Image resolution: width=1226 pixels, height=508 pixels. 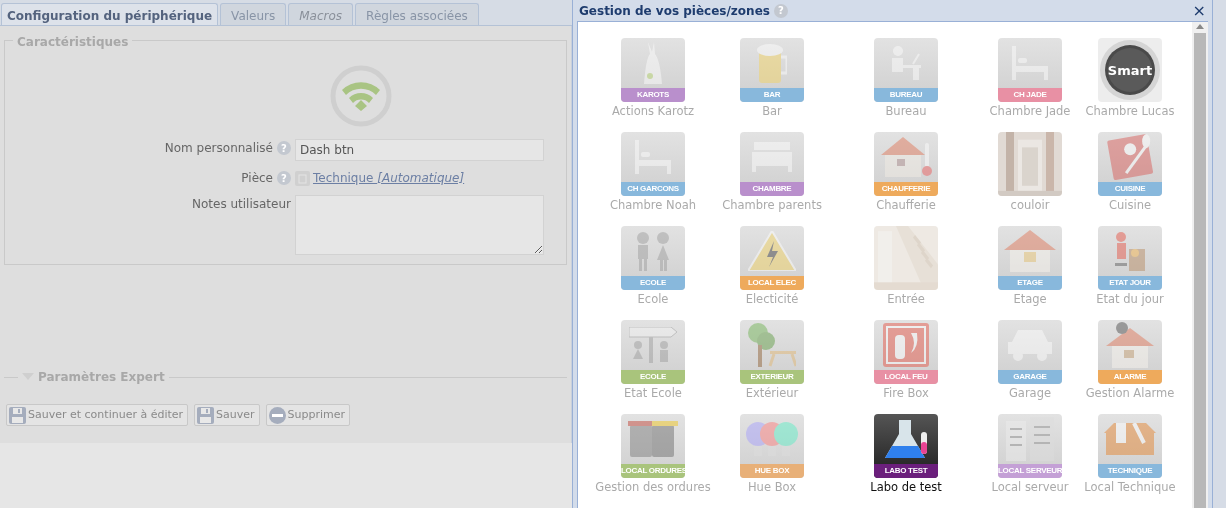 I want to click on room-name: Gestion des ordures, so click(x=653, y=488).